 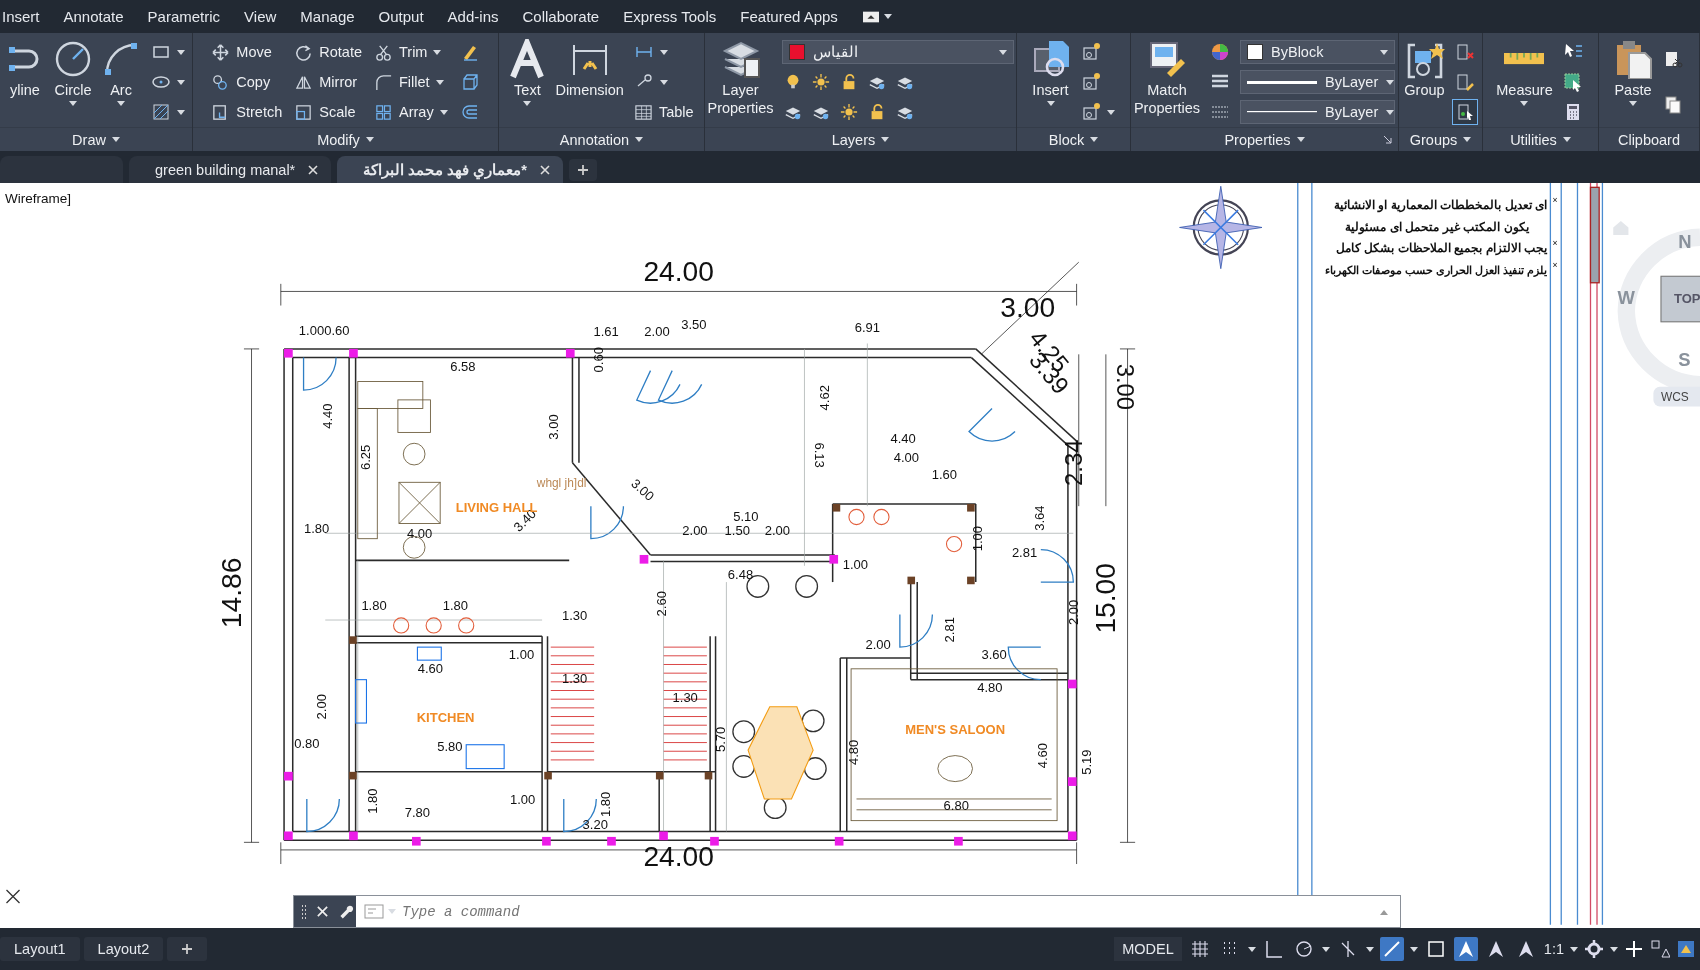 I want to click on ribbon-button: Measure, so click(x=1524, y=71).